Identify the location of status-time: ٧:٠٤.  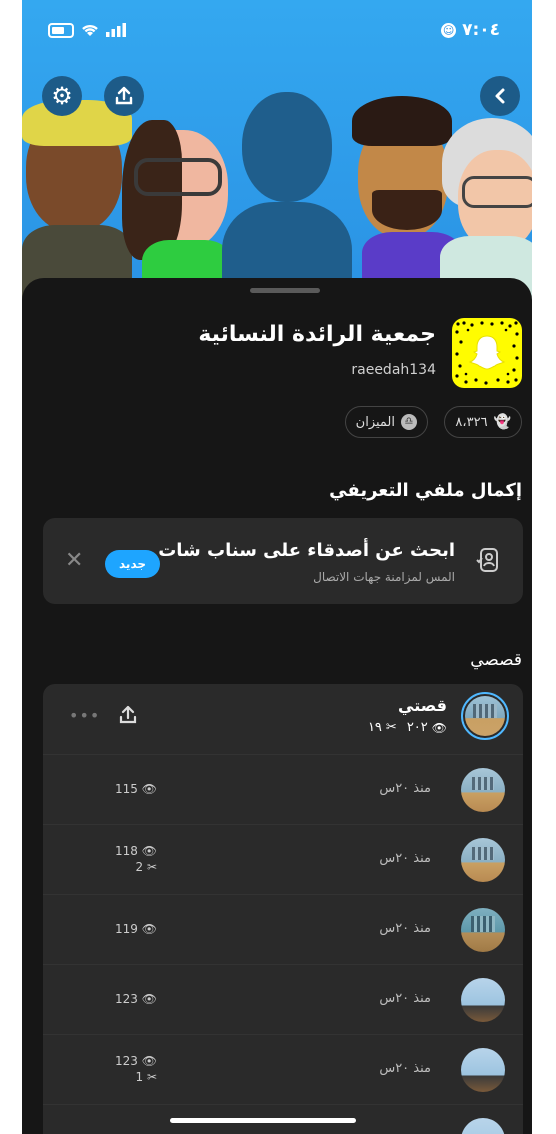
(481, 30).